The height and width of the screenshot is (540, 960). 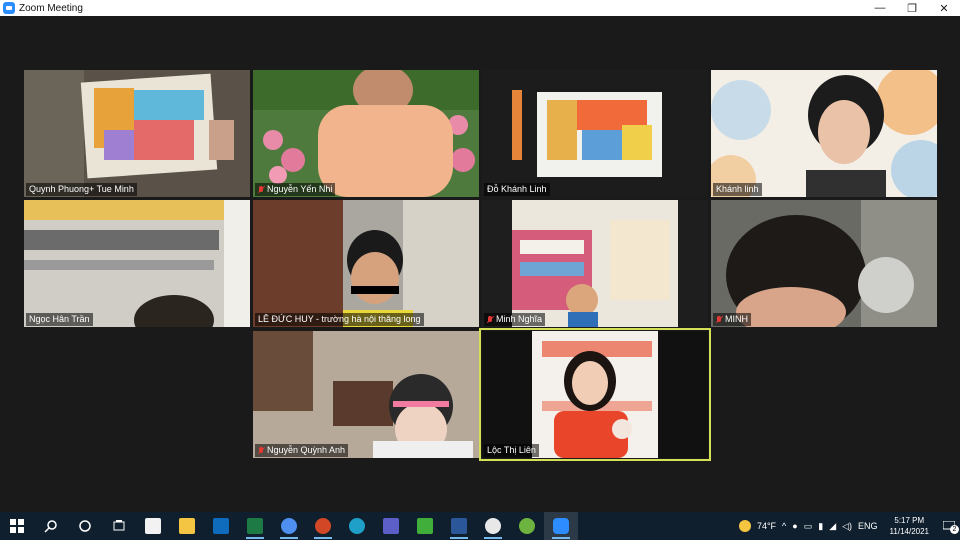 I want to click on participant-tile: Quynh Phuong+ Tue Minh, so click(x=137, y=133).